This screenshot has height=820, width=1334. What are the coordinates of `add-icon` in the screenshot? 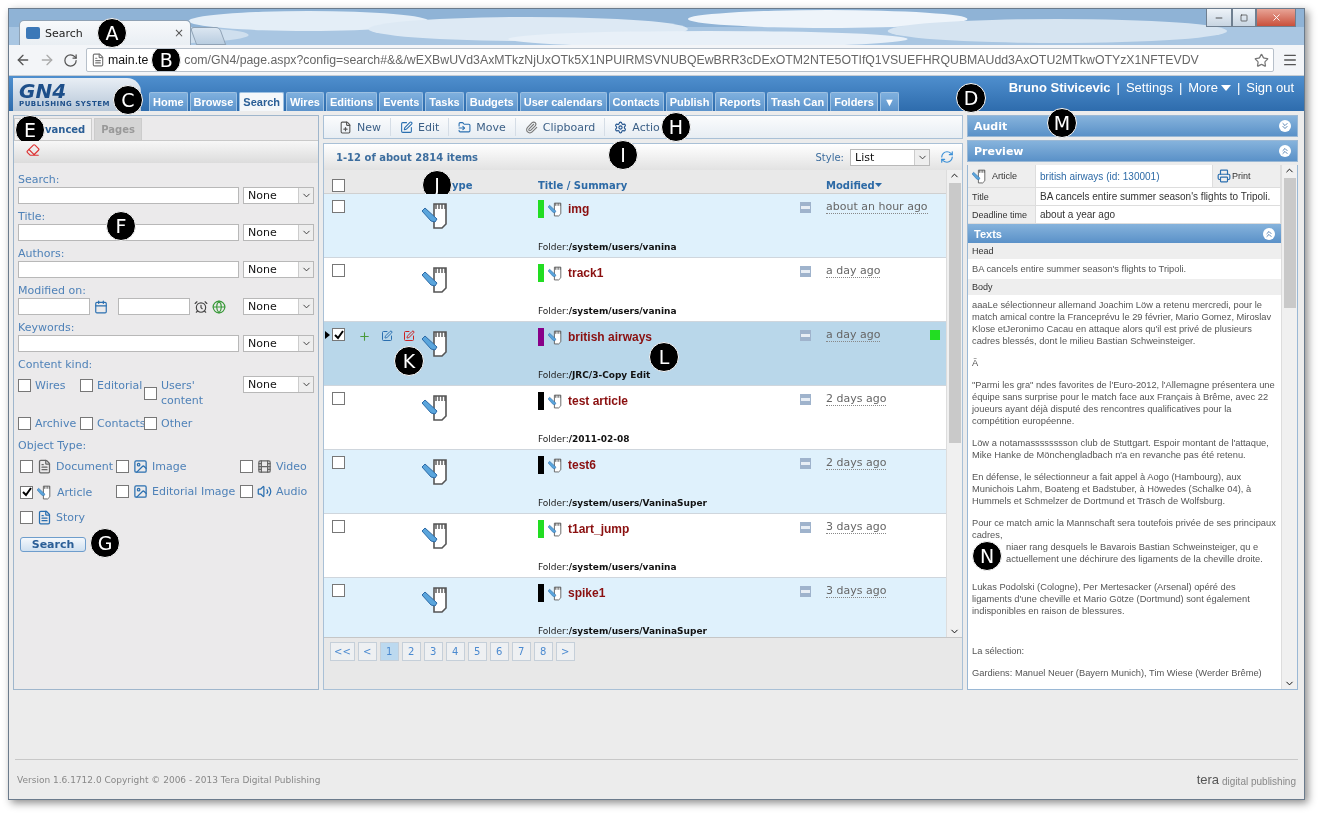 It's located at (364, 336).